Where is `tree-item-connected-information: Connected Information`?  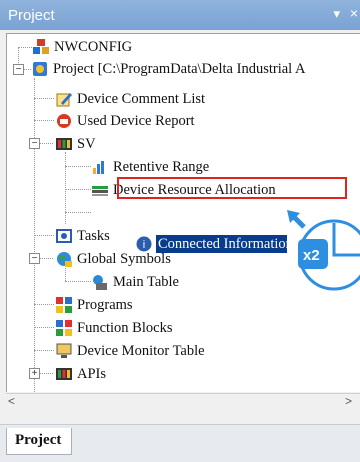
tree-item-connected-information: Connected Information is located at coordinates (224, 244).